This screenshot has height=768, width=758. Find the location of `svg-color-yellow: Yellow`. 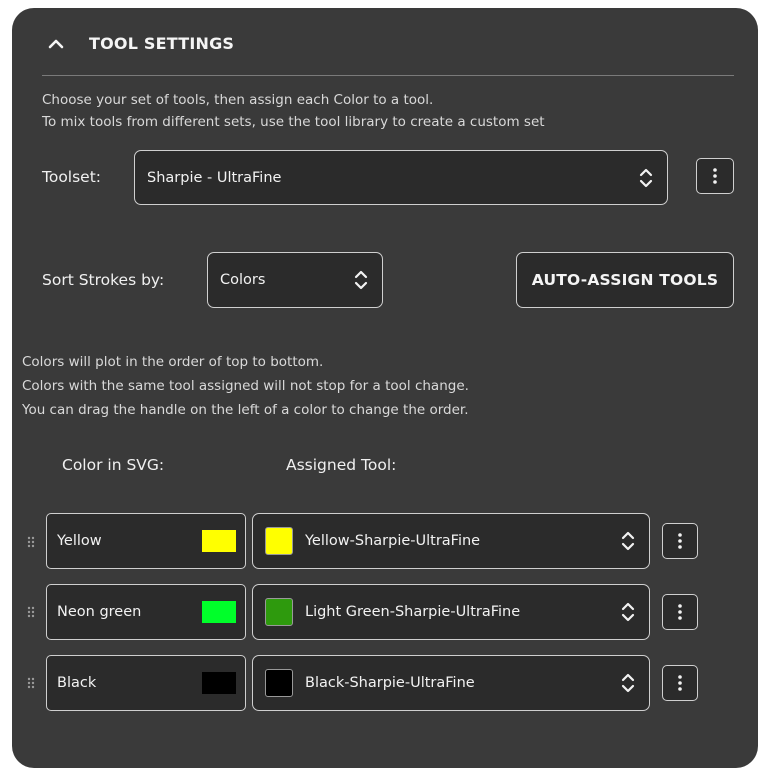

svg-color-yellow: Yellow is located at coordinates (146, 541).